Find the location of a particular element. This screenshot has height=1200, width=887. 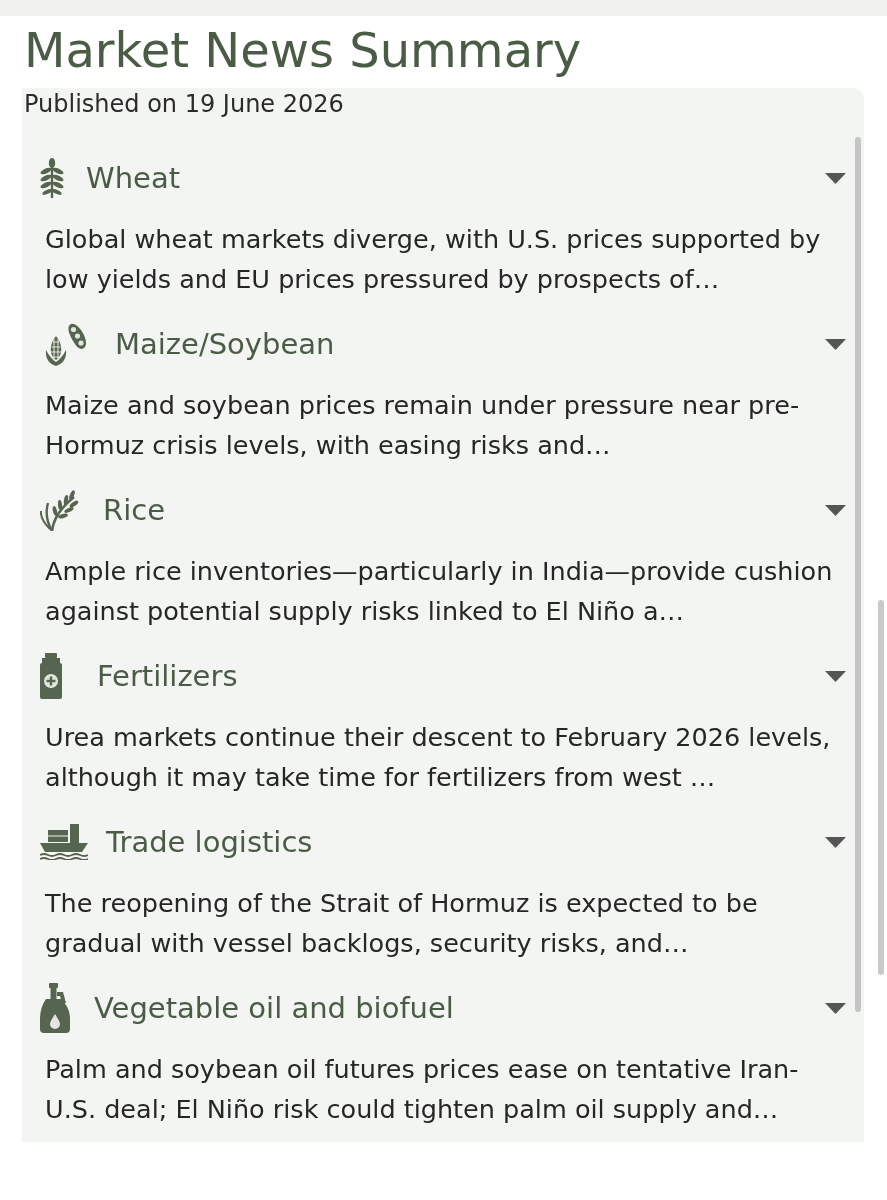

canister-icon is located at coordinates (51, 676).